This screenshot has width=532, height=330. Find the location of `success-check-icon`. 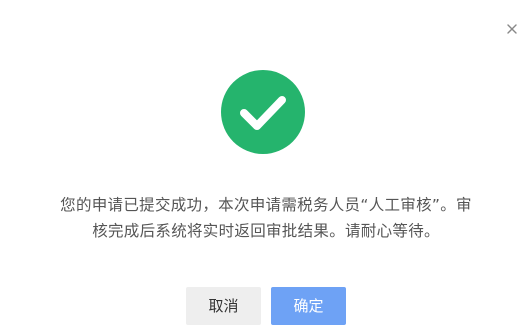

success-check-icon is located at coordinates (263, 112).